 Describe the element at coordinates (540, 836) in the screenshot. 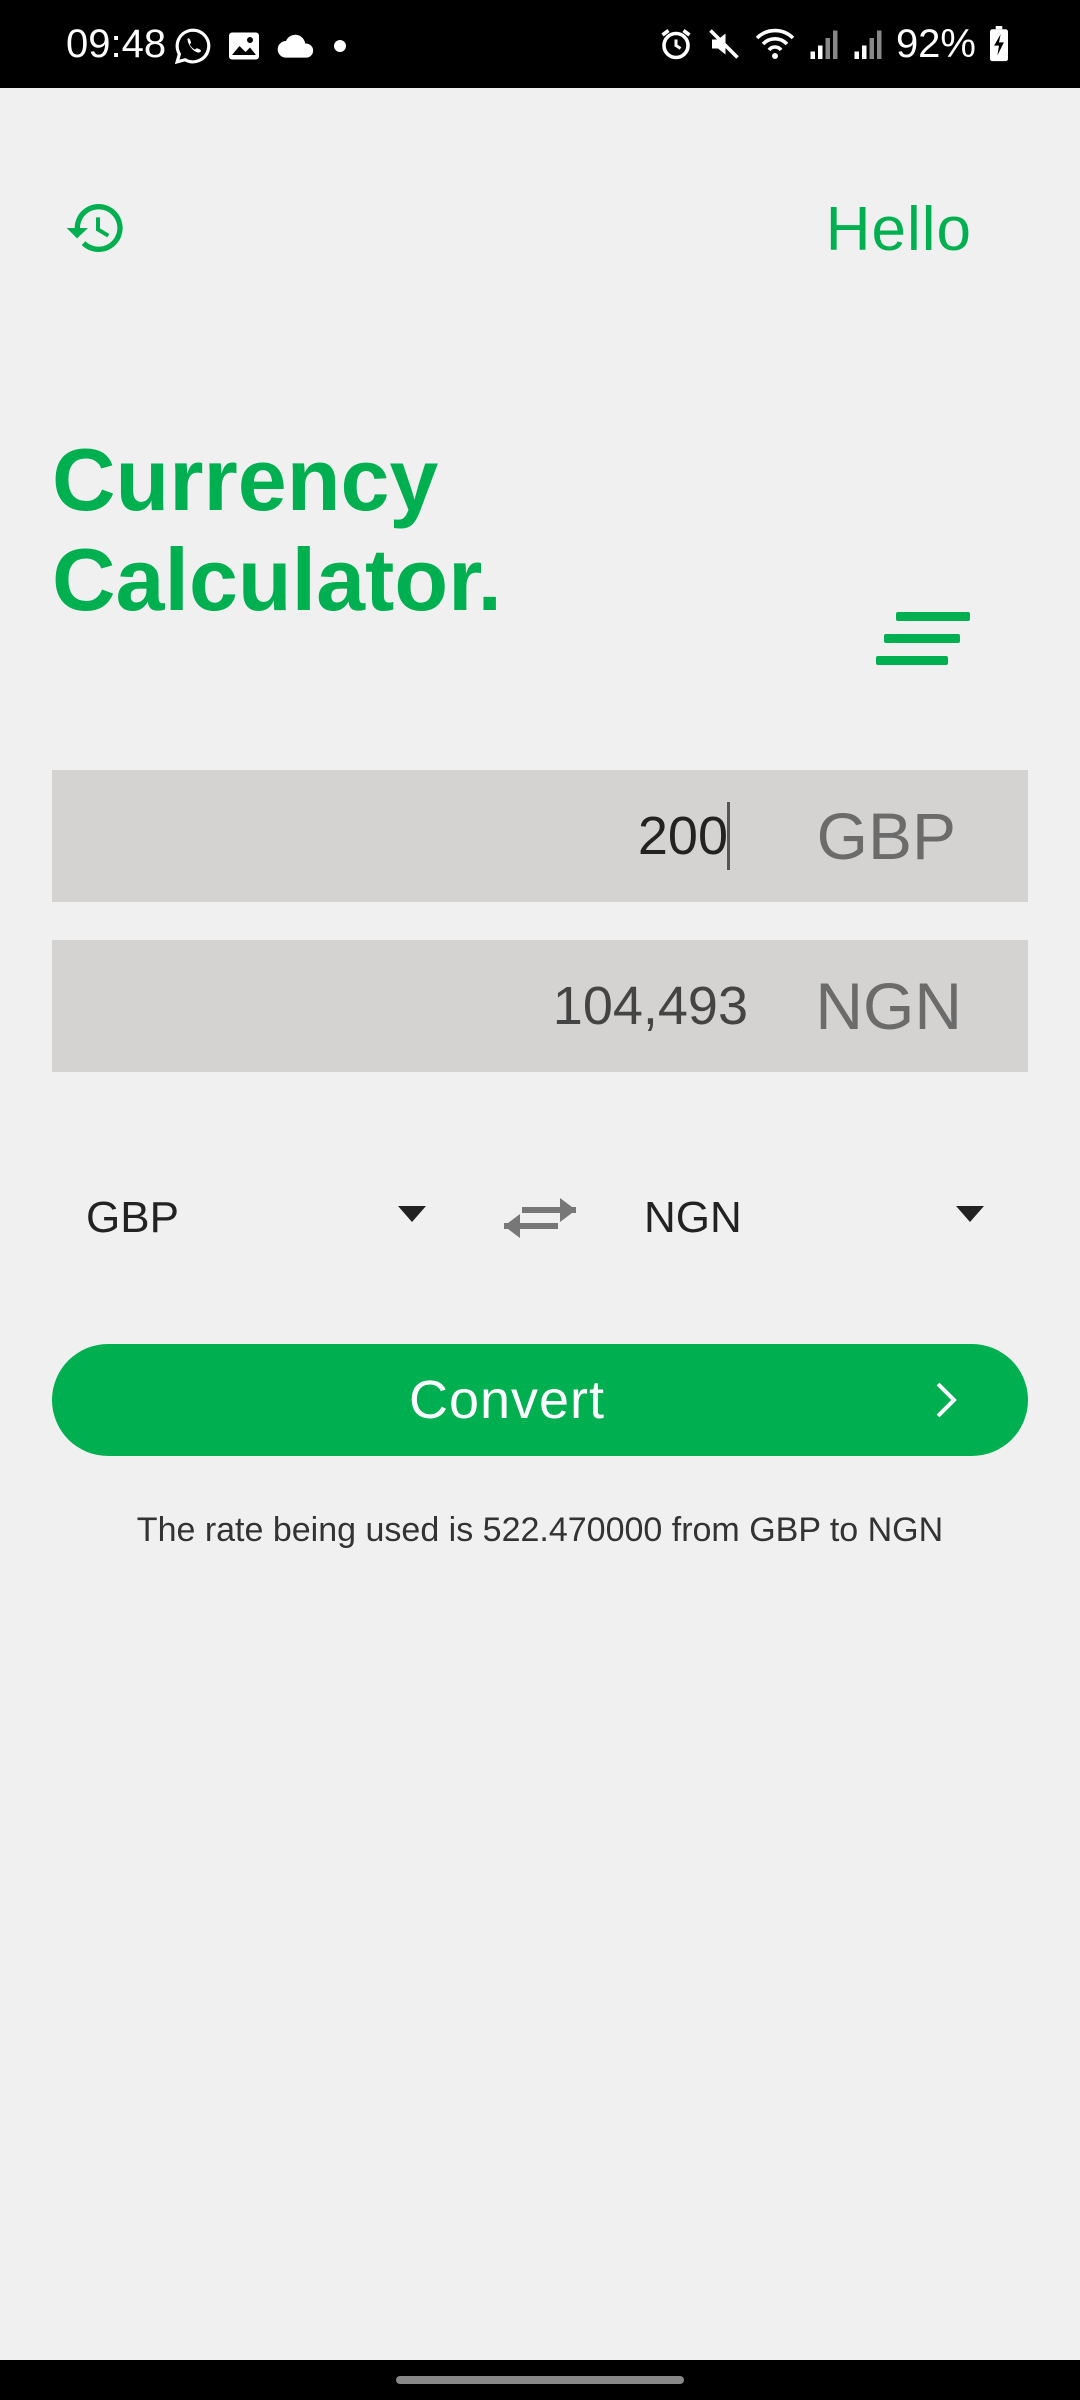

I see `amount-from-field: 200 GBP` at that location.